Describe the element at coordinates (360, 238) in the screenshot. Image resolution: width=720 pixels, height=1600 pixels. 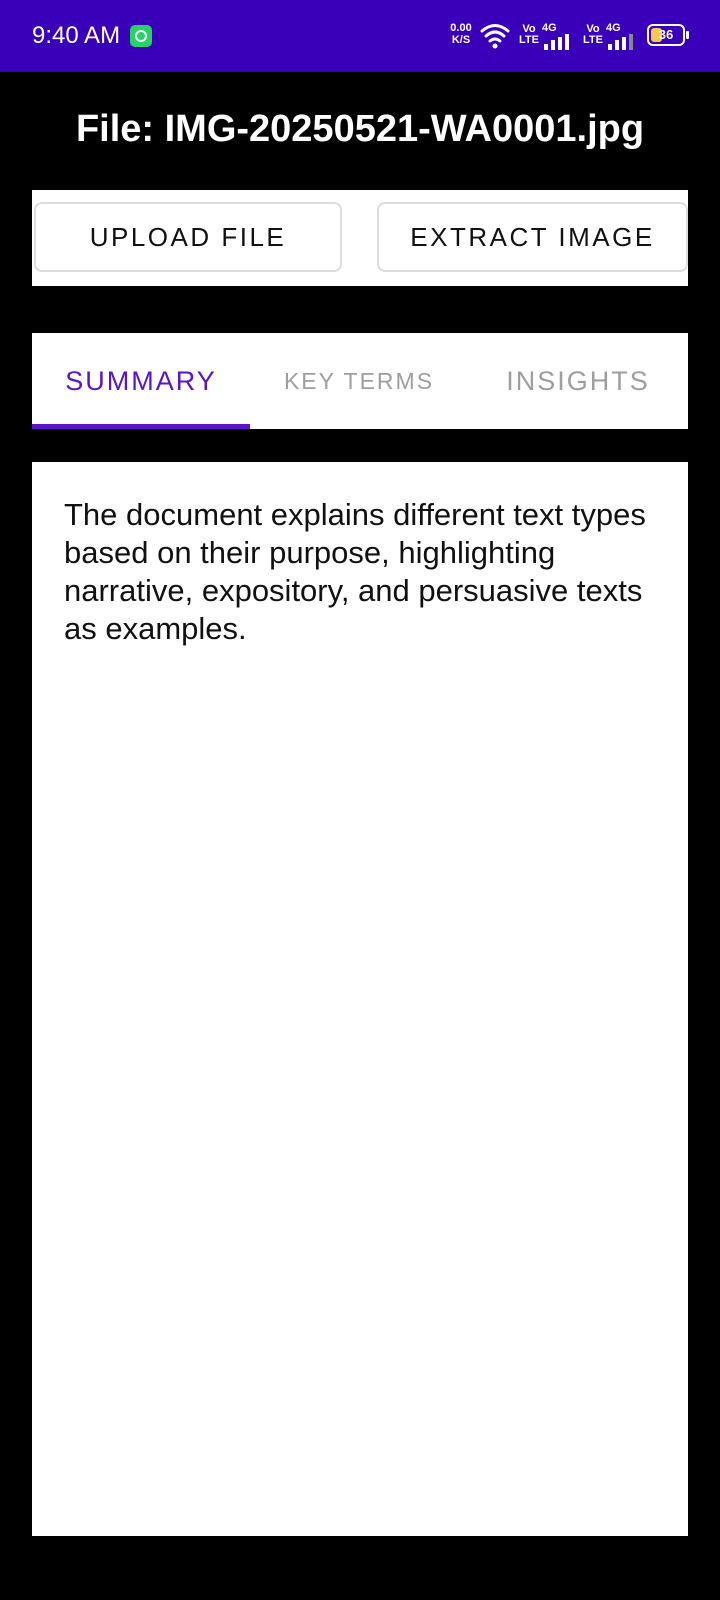
I see `action-panel: UPLOAD FILE EXTRACT IMAGE` at that location.